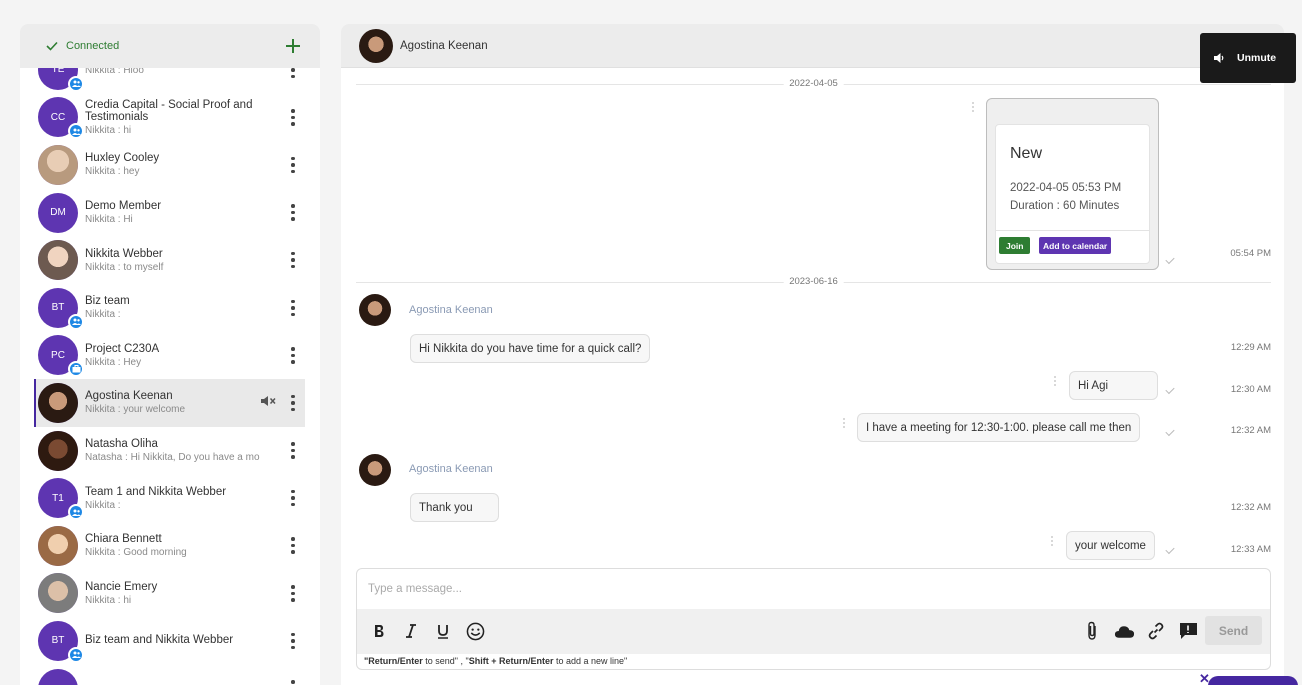 The width and height of the screenshot is (1302, 685). What do you see at coordinates (169, 403) in the screenshot?
I see `contact-item-active: Agostina Keenan Nikkita : your welcome` at bounding box center [169, 403].